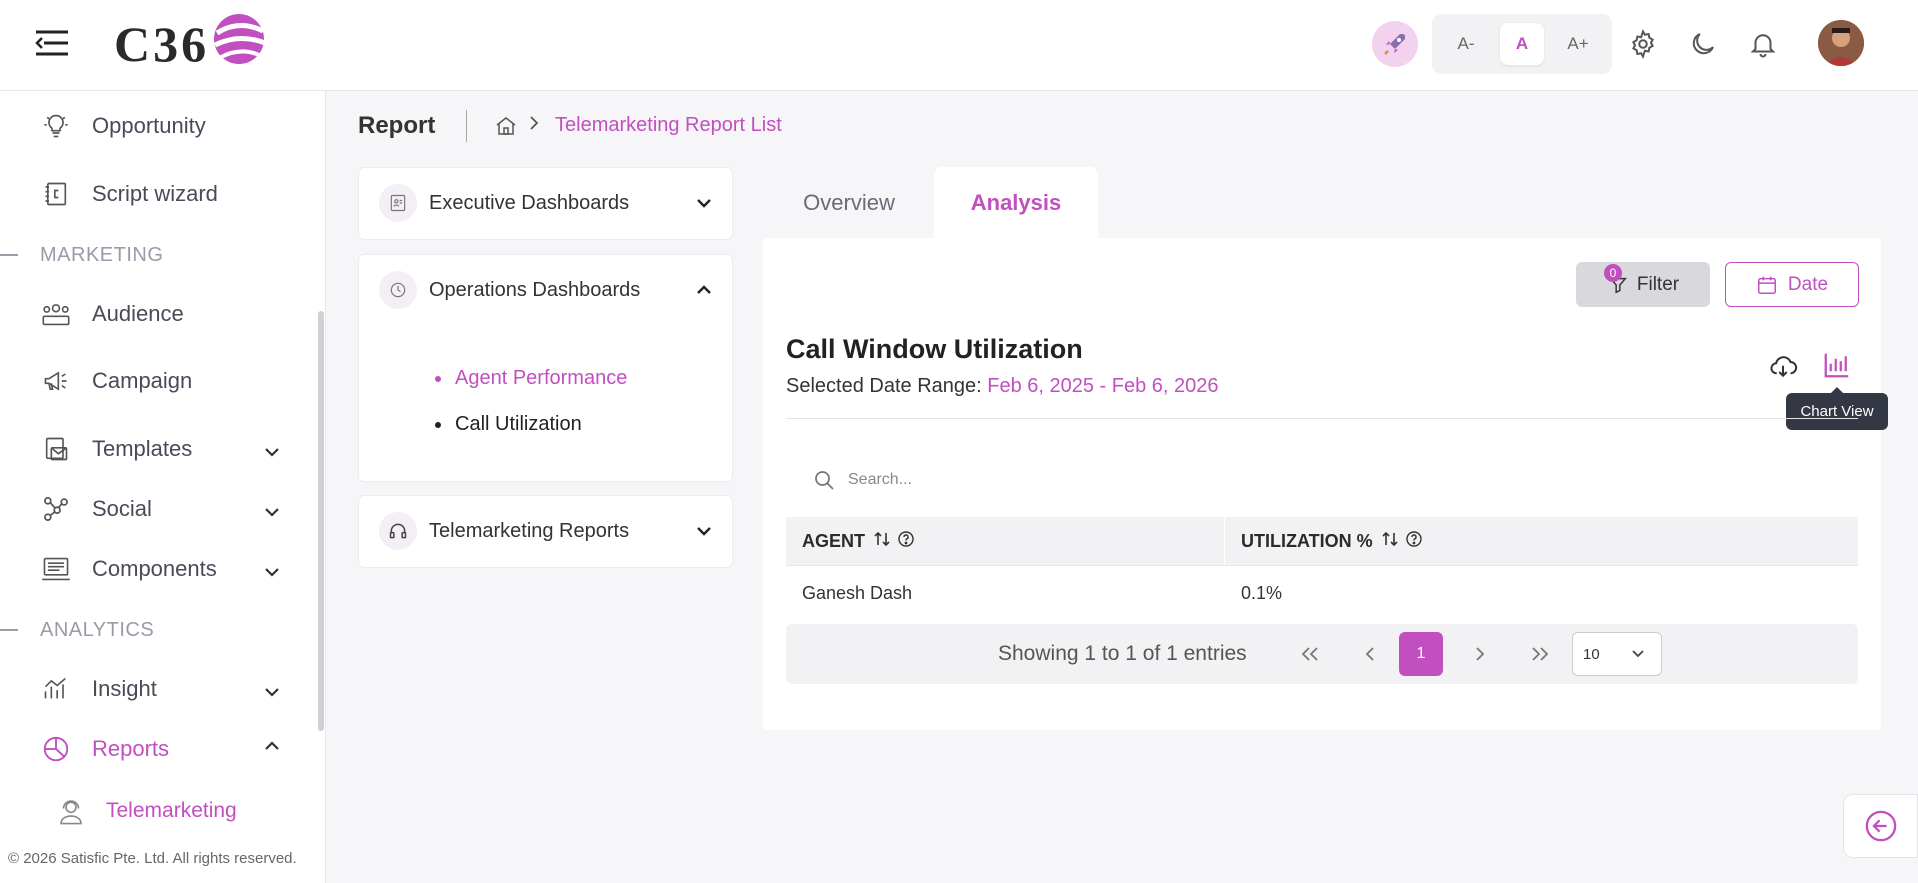  Describe the element at coordinates (1880, 826) in the screenshot. I see `collapse-panel-button` at that location.